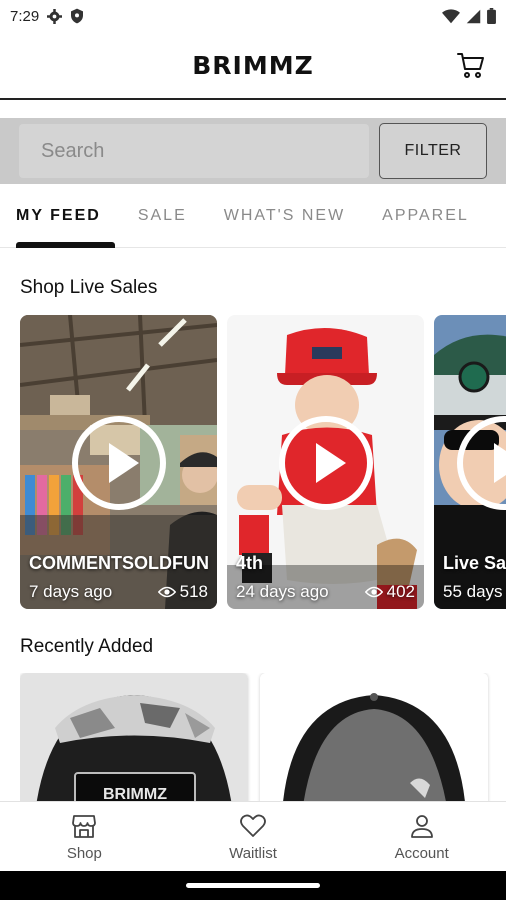  Describe the element at coordinates (400, 591) in the screenshot. I see `view-count-value: 402` at that location.